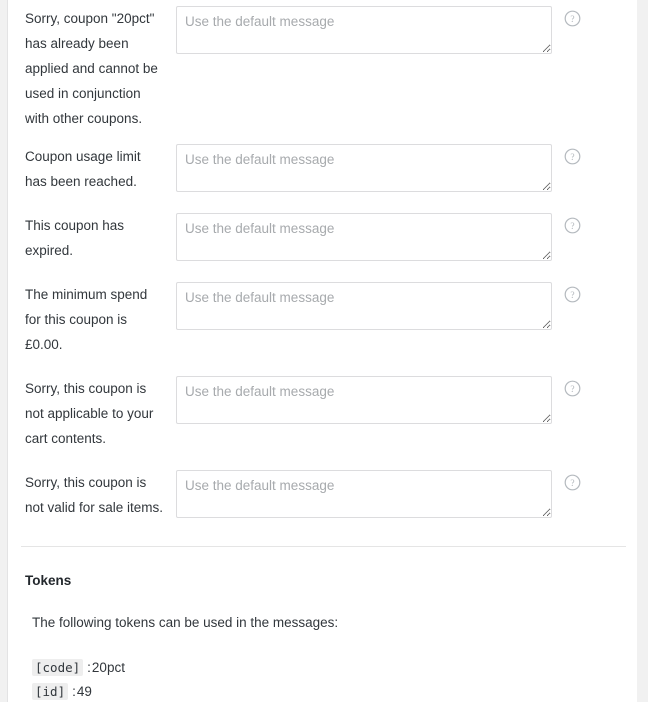  Describe the element at coordinates (75, 238) in the screenshot. I see `row-label: This coupon has expired.` at that location.